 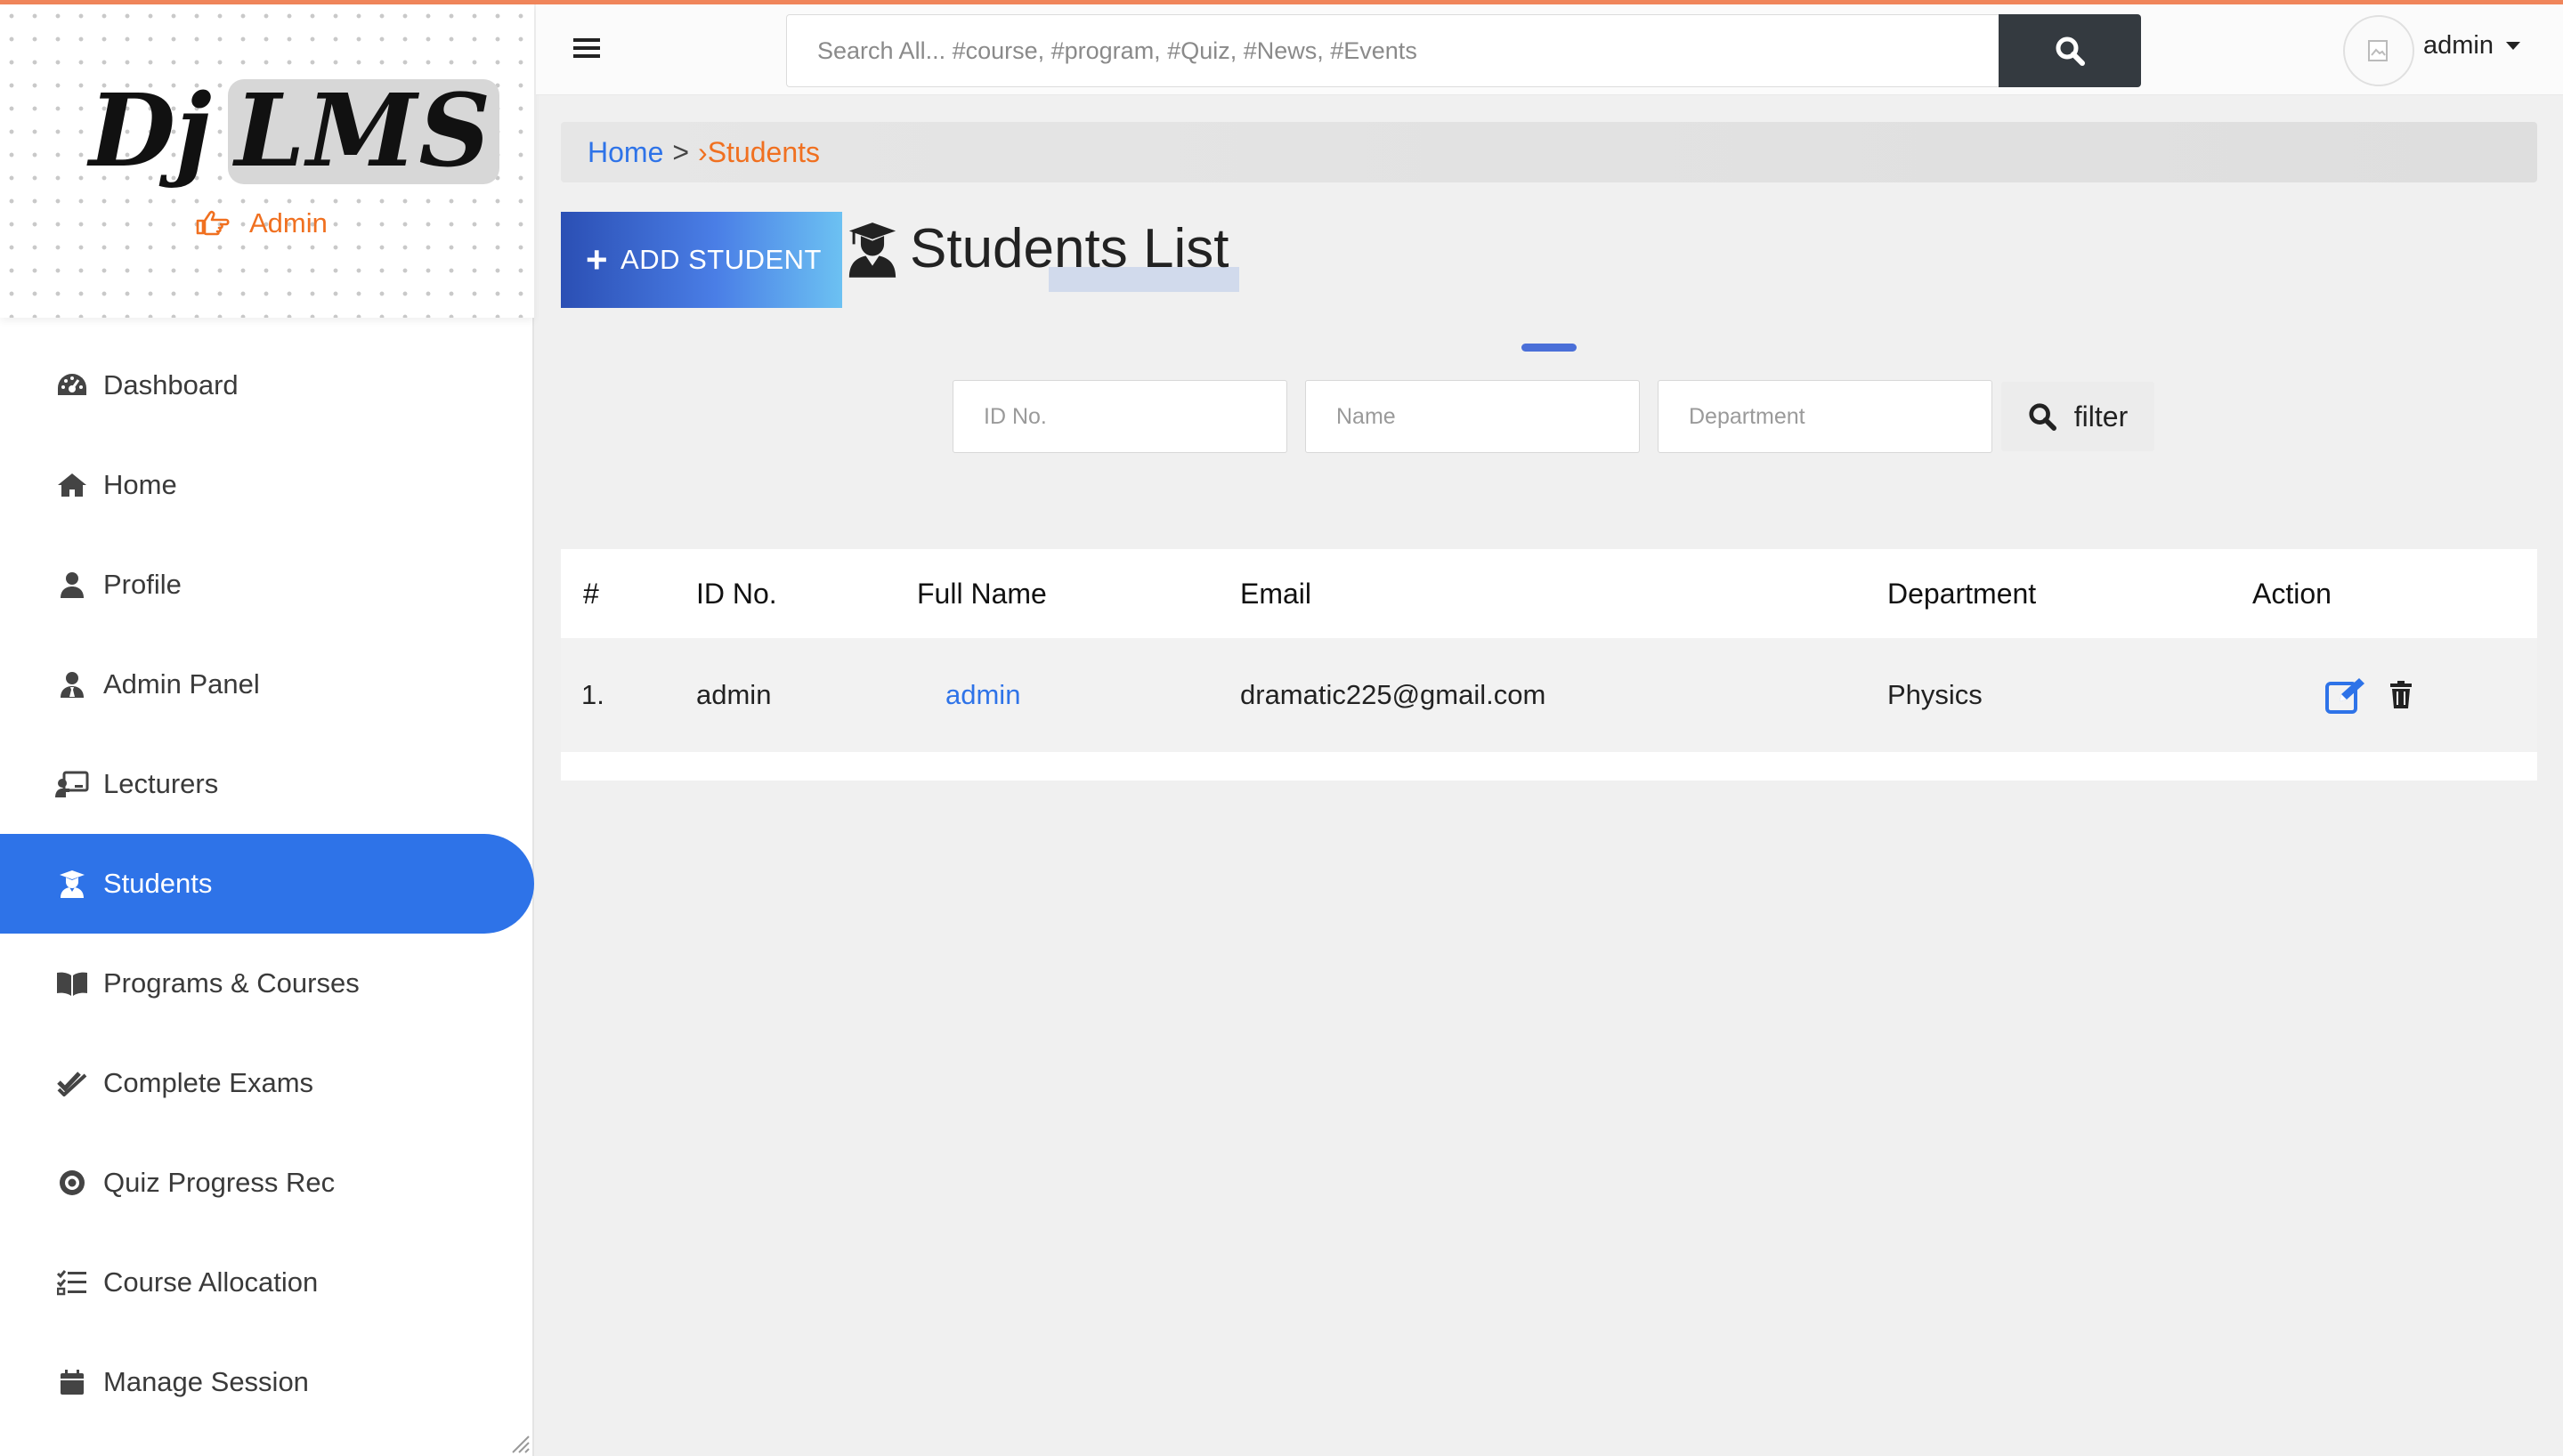 What do you see at coordinates (586, 50) in the screenshot?
I see `hamburger-menu-icon` at bounding box center [586, 50].